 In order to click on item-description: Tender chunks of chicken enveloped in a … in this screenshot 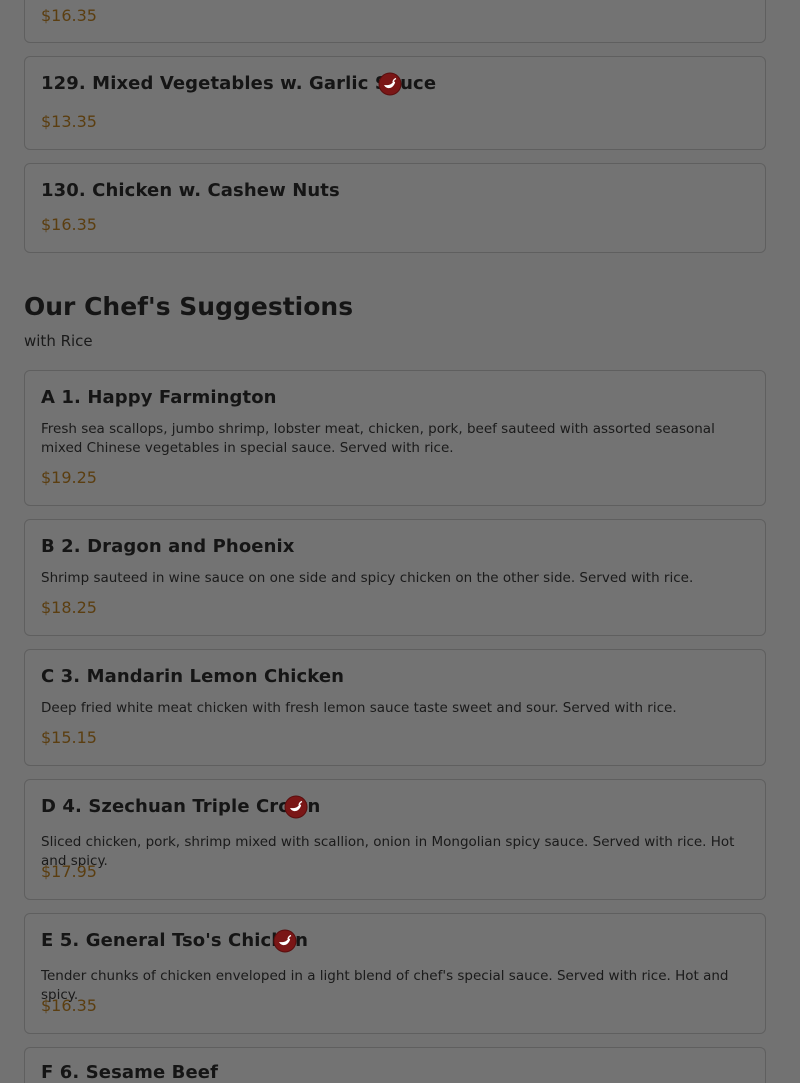, I will do `click(385, 985)`.